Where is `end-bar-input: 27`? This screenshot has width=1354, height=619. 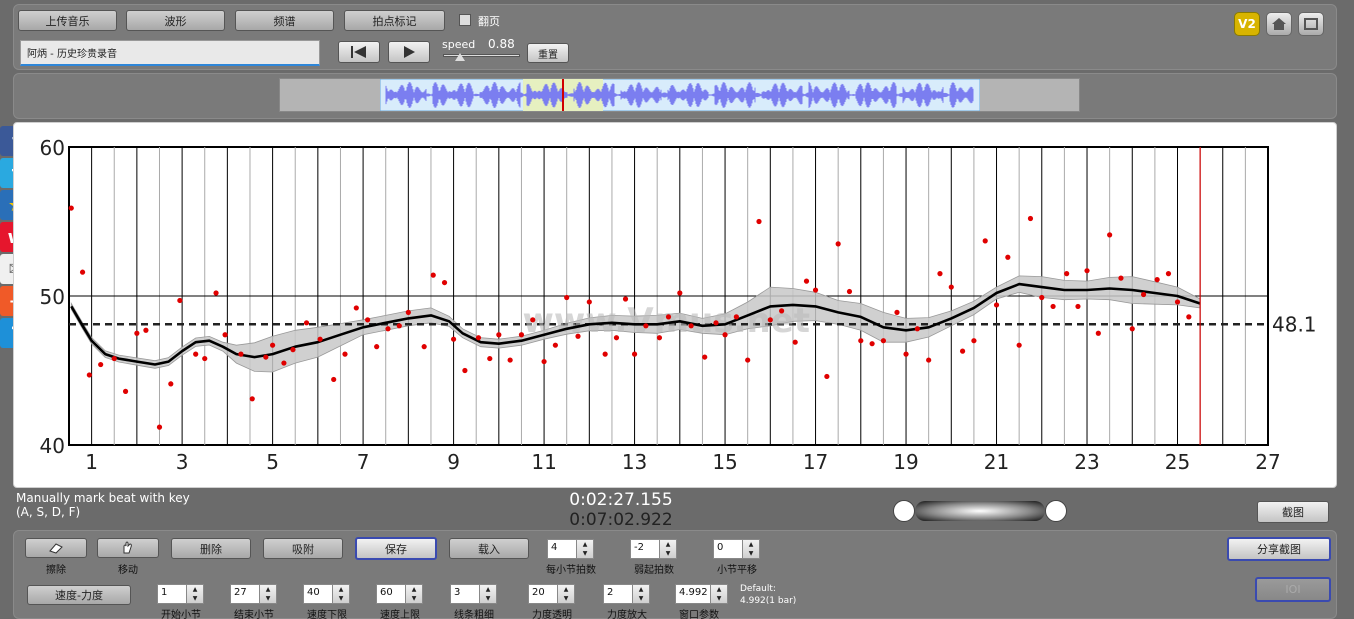
end-bar-input: 27 is located at coordinates (245, 594).